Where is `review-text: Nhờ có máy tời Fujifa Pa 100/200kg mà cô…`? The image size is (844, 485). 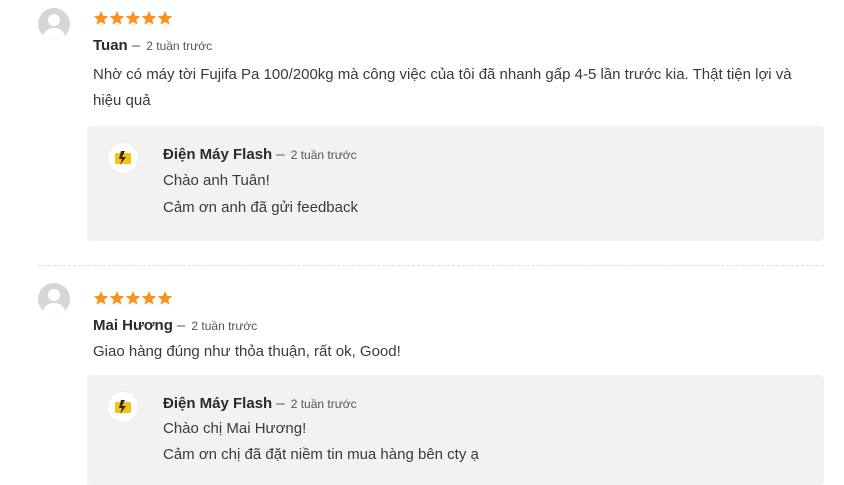 review-text: Nhờ có máy tời Fujifa Pa 100/200kg mà cô… is located at coordinates (442, 87).